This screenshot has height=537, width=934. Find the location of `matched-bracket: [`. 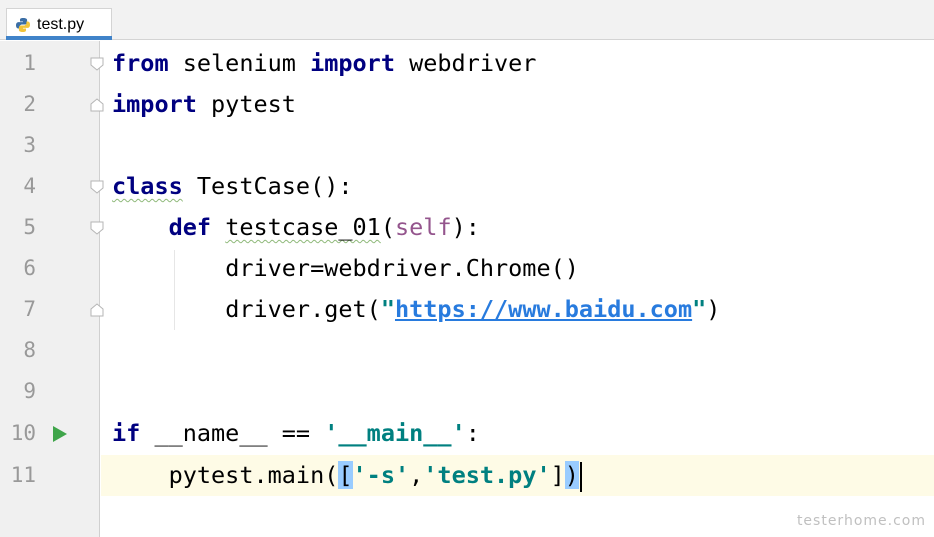

matched-bracket: [ is located at coordinates (345, 475).